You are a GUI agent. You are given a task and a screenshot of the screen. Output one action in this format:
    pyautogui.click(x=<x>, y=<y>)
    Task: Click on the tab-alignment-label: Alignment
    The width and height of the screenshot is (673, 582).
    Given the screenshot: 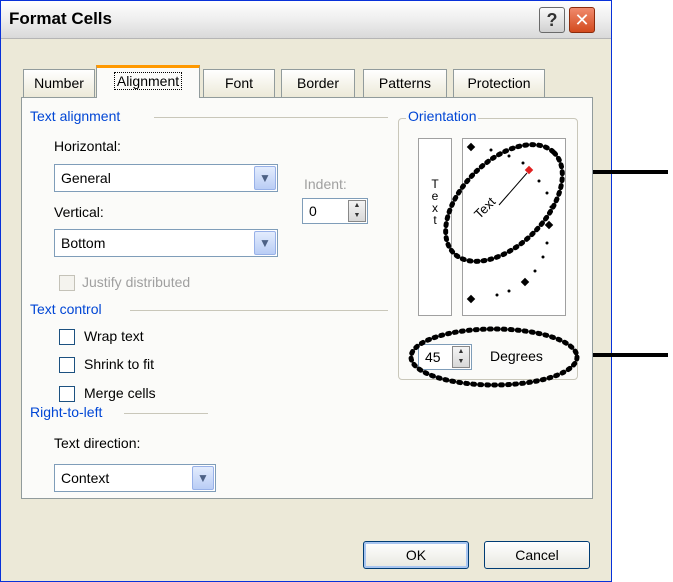 What is the action you would take?
    pyautogui.click(x=148, y=81)
    